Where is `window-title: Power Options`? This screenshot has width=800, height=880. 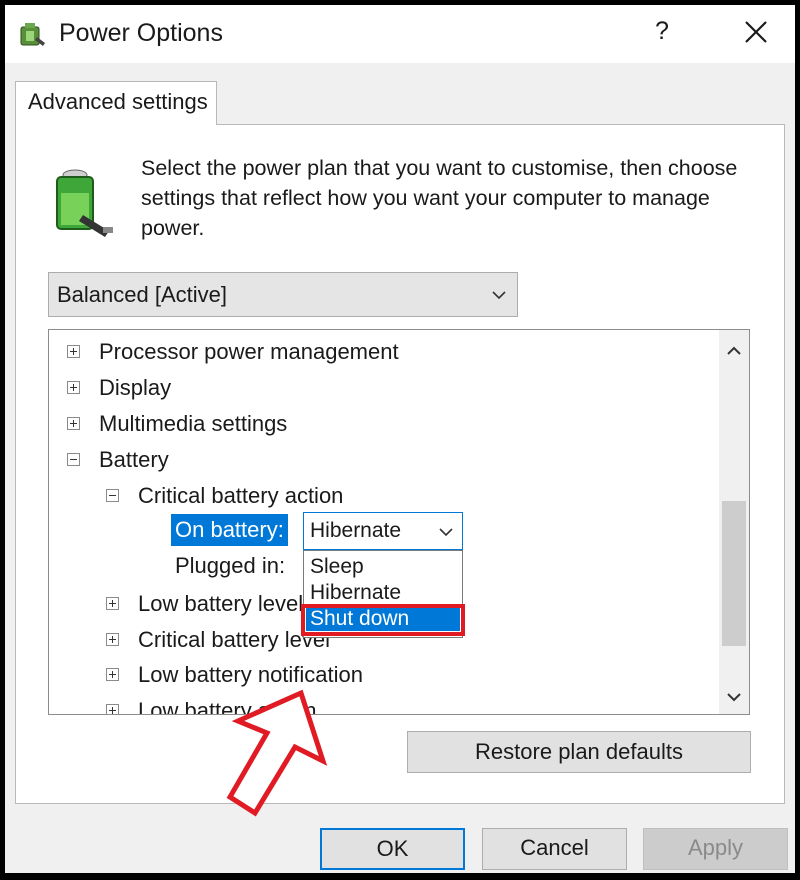
window-title: Power Options is located at coordinates (141, 33).